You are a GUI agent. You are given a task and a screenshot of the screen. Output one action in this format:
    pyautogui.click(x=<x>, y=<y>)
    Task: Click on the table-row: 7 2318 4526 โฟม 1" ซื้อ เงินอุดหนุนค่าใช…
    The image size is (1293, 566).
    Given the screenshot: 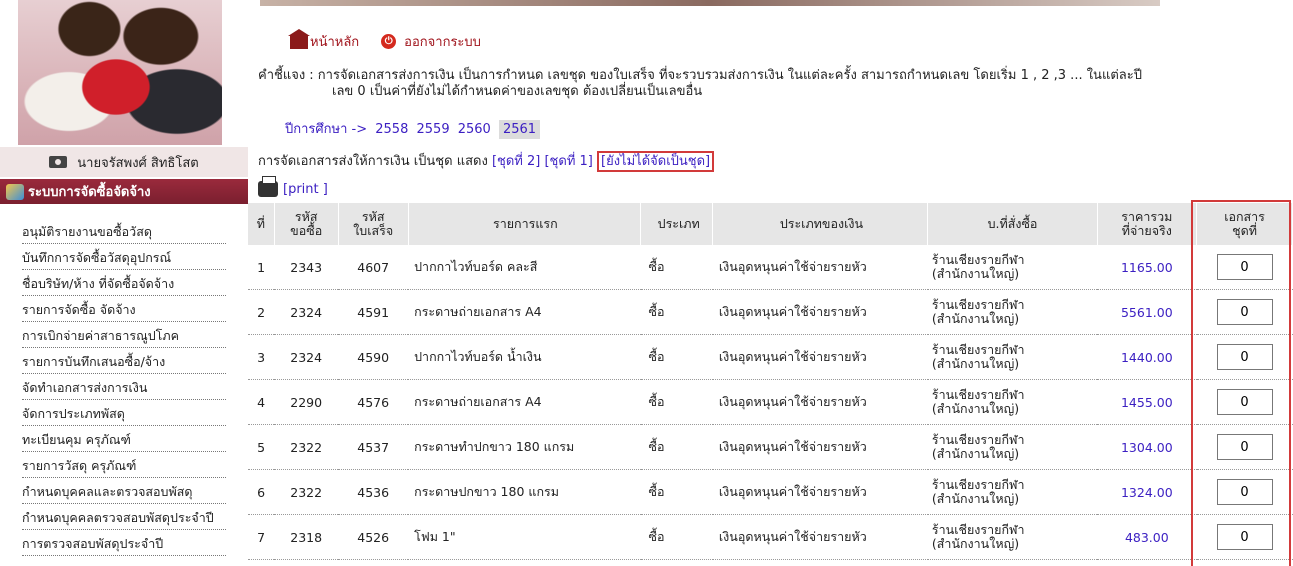 What is the action you would take?
    pyautogui.click(x=770, y=537)
    